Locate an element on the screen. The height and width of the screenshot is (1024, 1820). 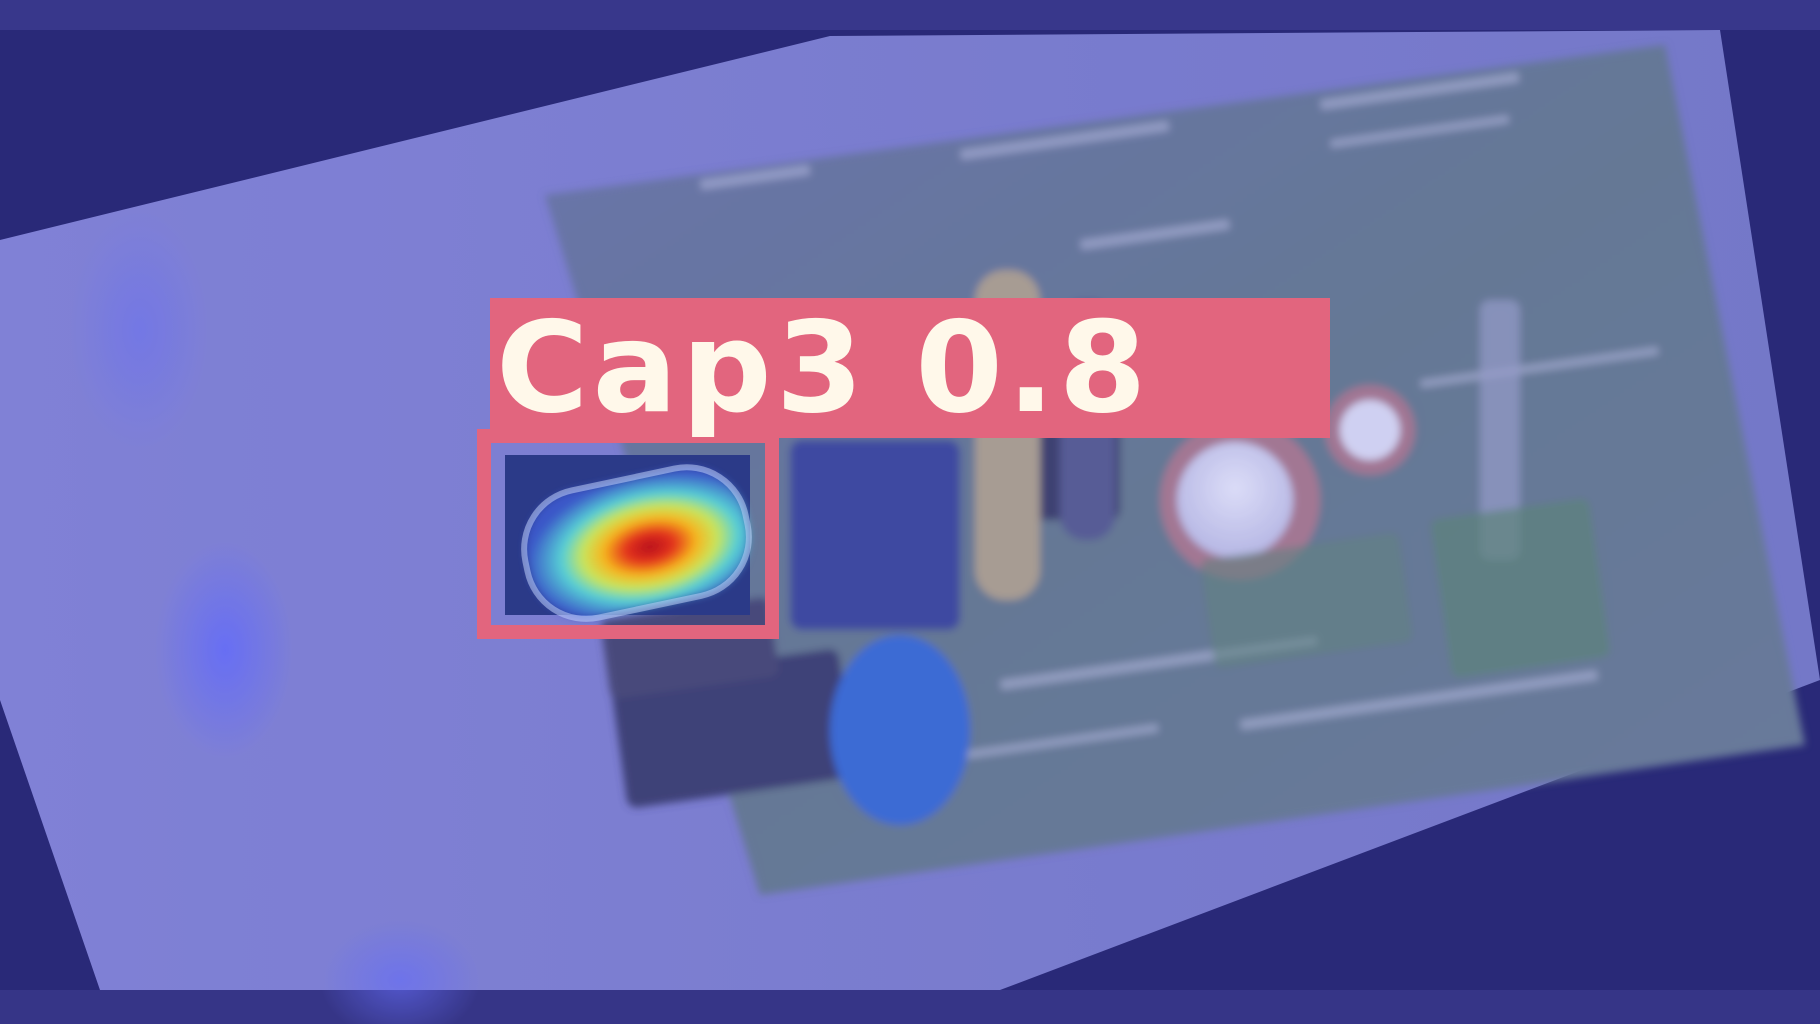
detection-label: Cap3 0.8 is located at coordinates (910, 368).